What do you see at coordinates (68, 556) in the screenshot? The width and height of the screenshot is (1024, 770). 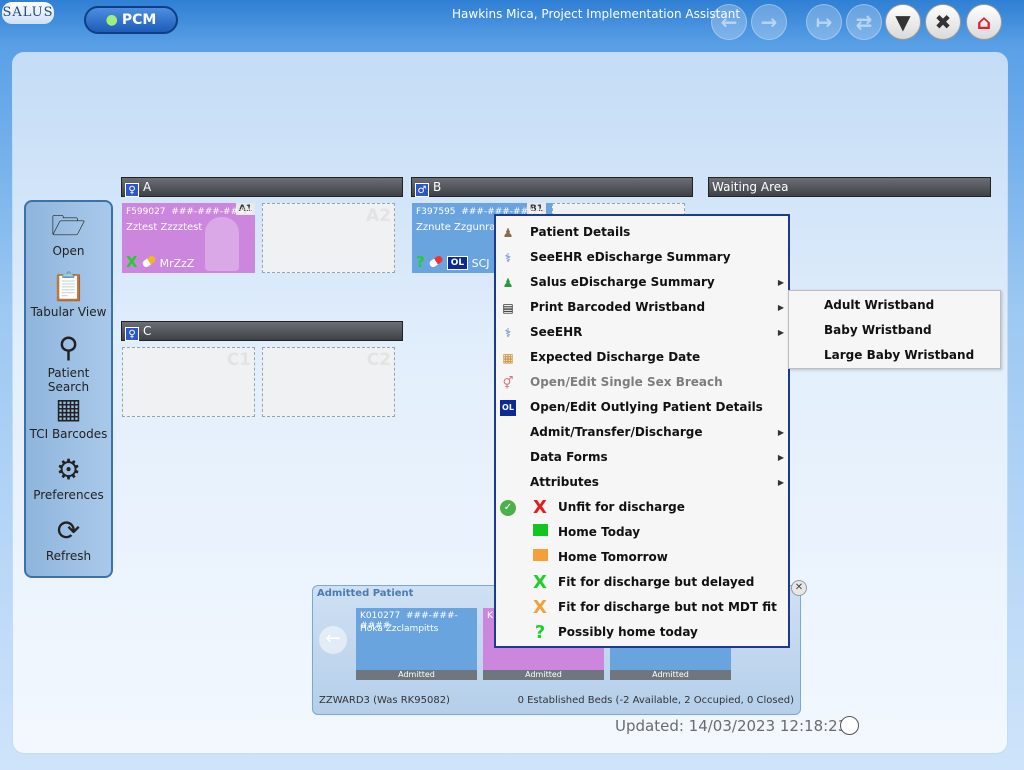 I see `sidebar-item-label: Refresh` at bounding box center [68, 556].